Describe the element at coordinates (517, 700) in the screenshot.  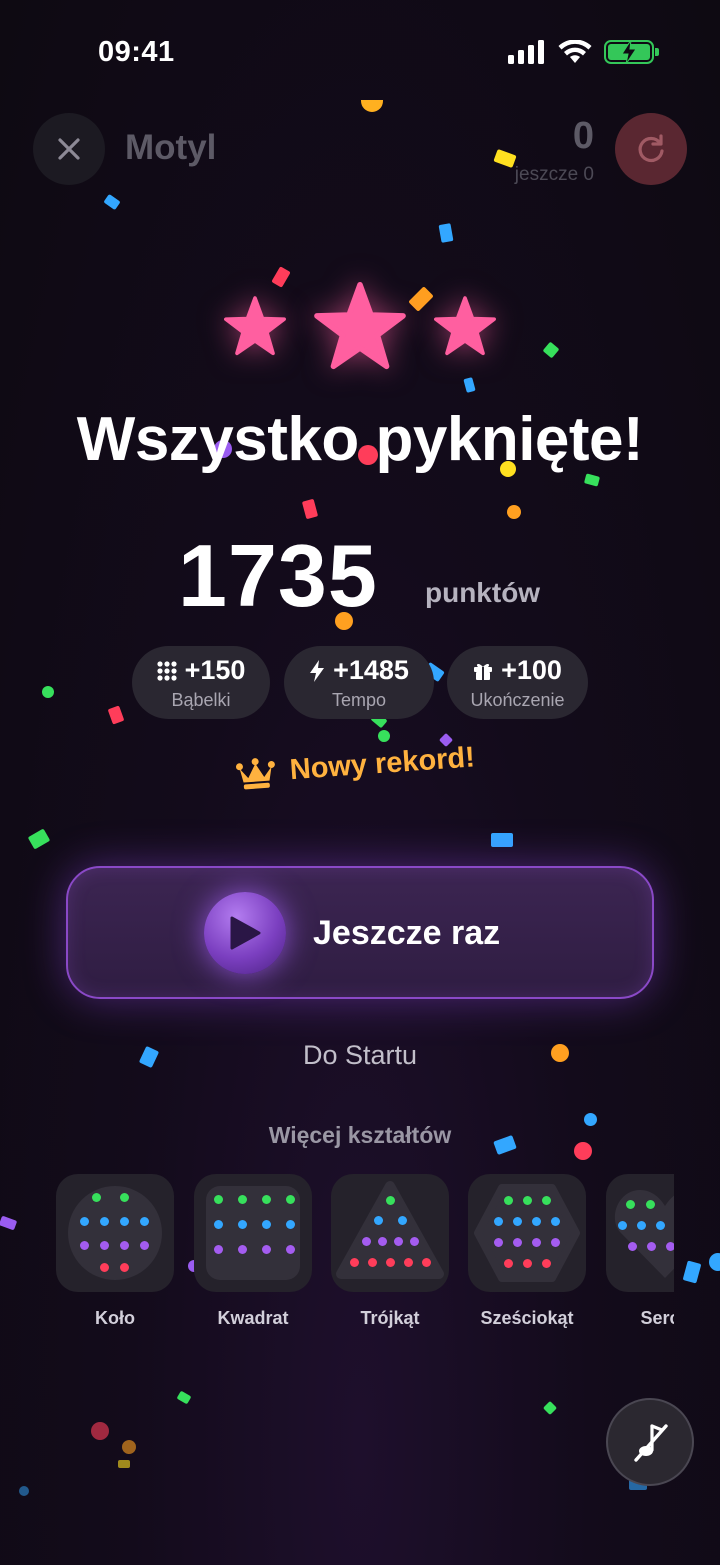
I see `bonus-label: Ukończenie` at that location.